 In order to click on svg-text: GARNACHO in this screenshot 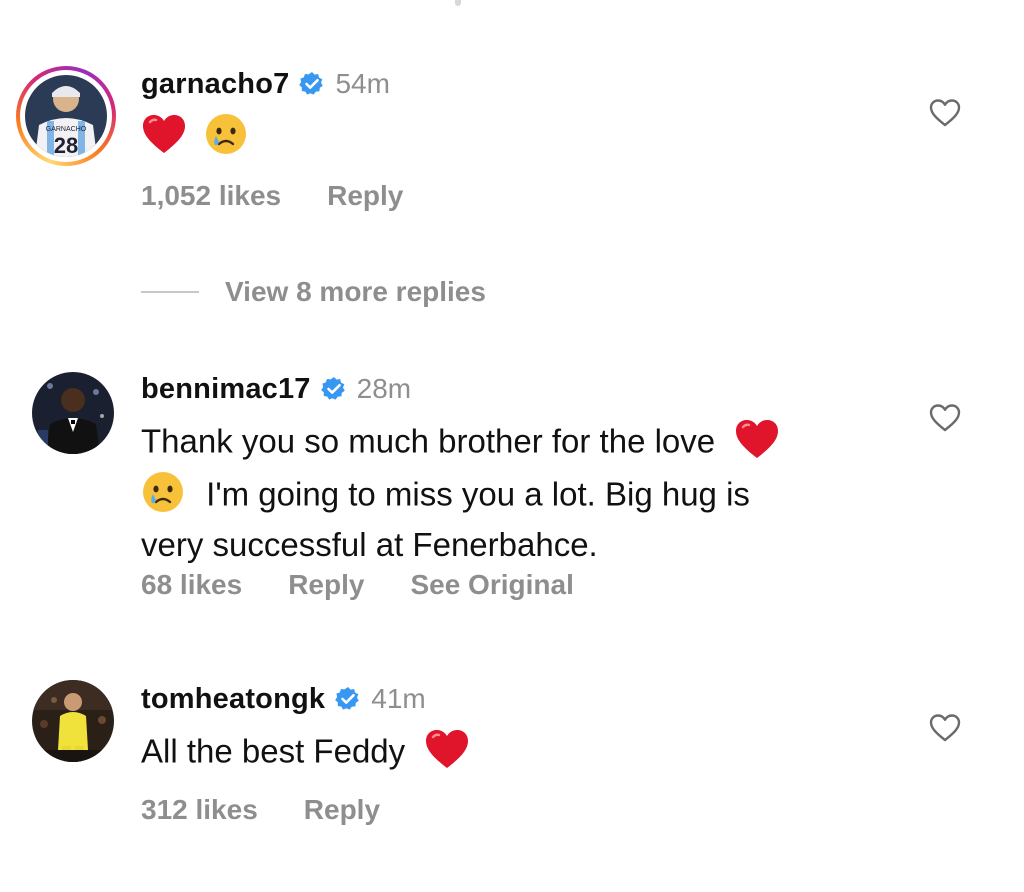, I will do `click(66, 129)`.